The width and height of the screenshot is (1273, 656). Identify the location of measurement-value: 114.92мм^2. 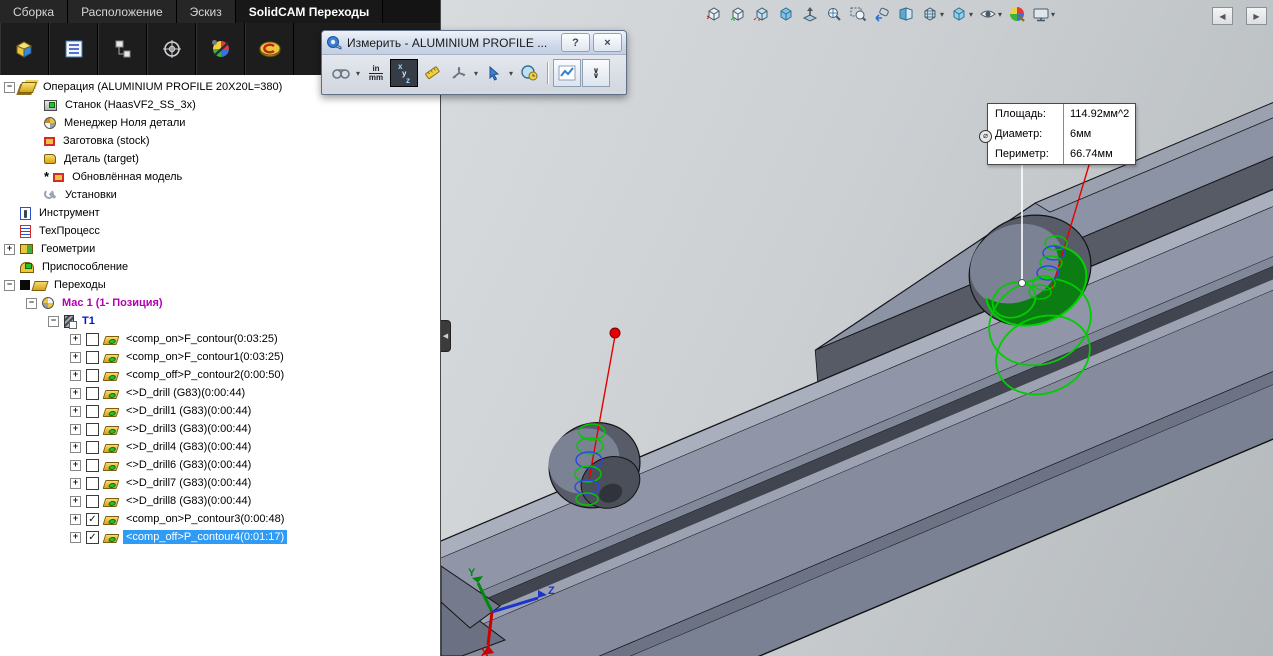
(1099, 114).